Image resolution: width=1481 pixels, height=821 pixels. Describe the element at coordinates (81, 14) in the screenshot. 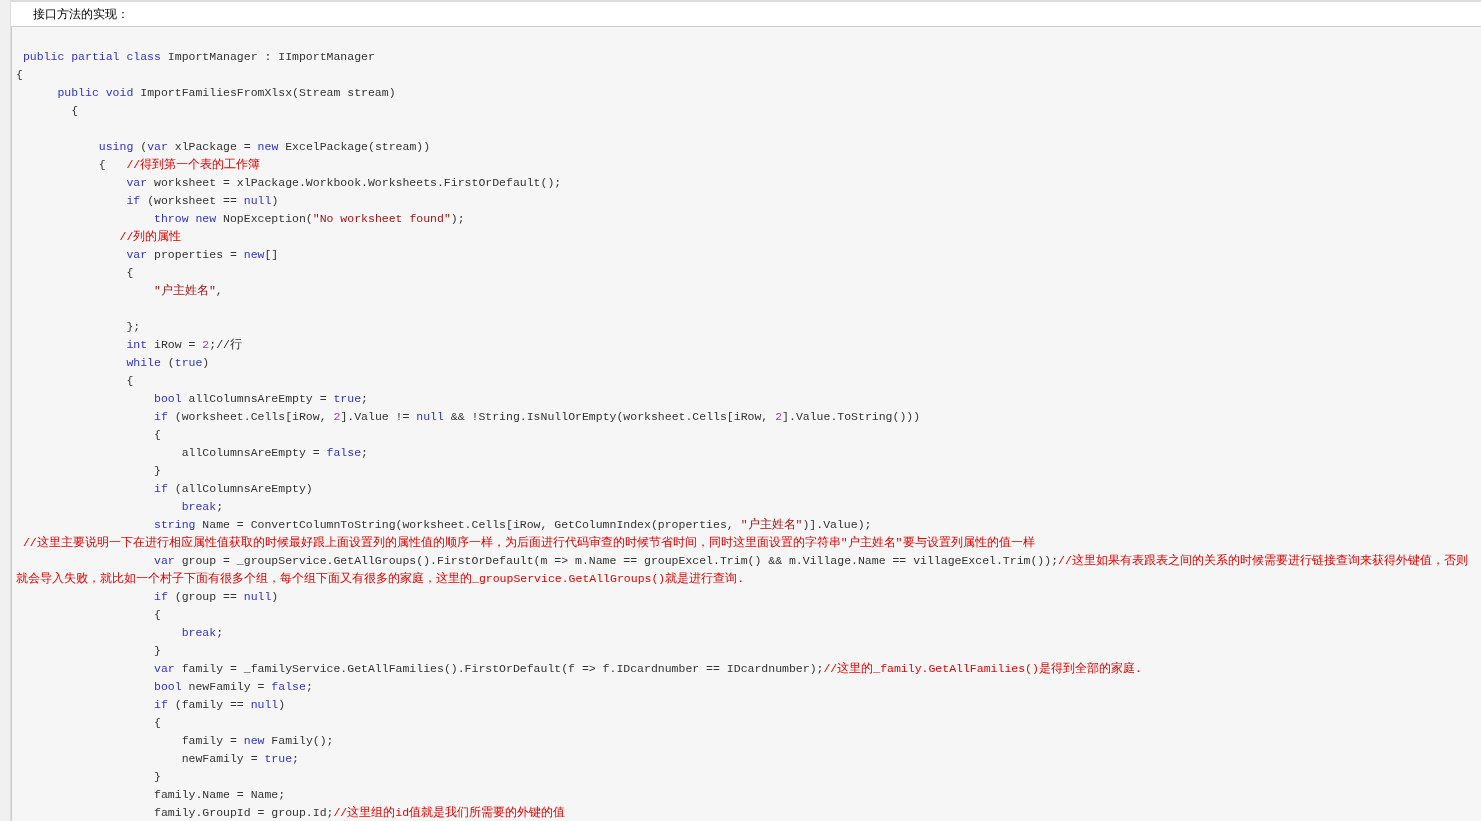

I see `section-heading: 接口方法的实现：` at that location.